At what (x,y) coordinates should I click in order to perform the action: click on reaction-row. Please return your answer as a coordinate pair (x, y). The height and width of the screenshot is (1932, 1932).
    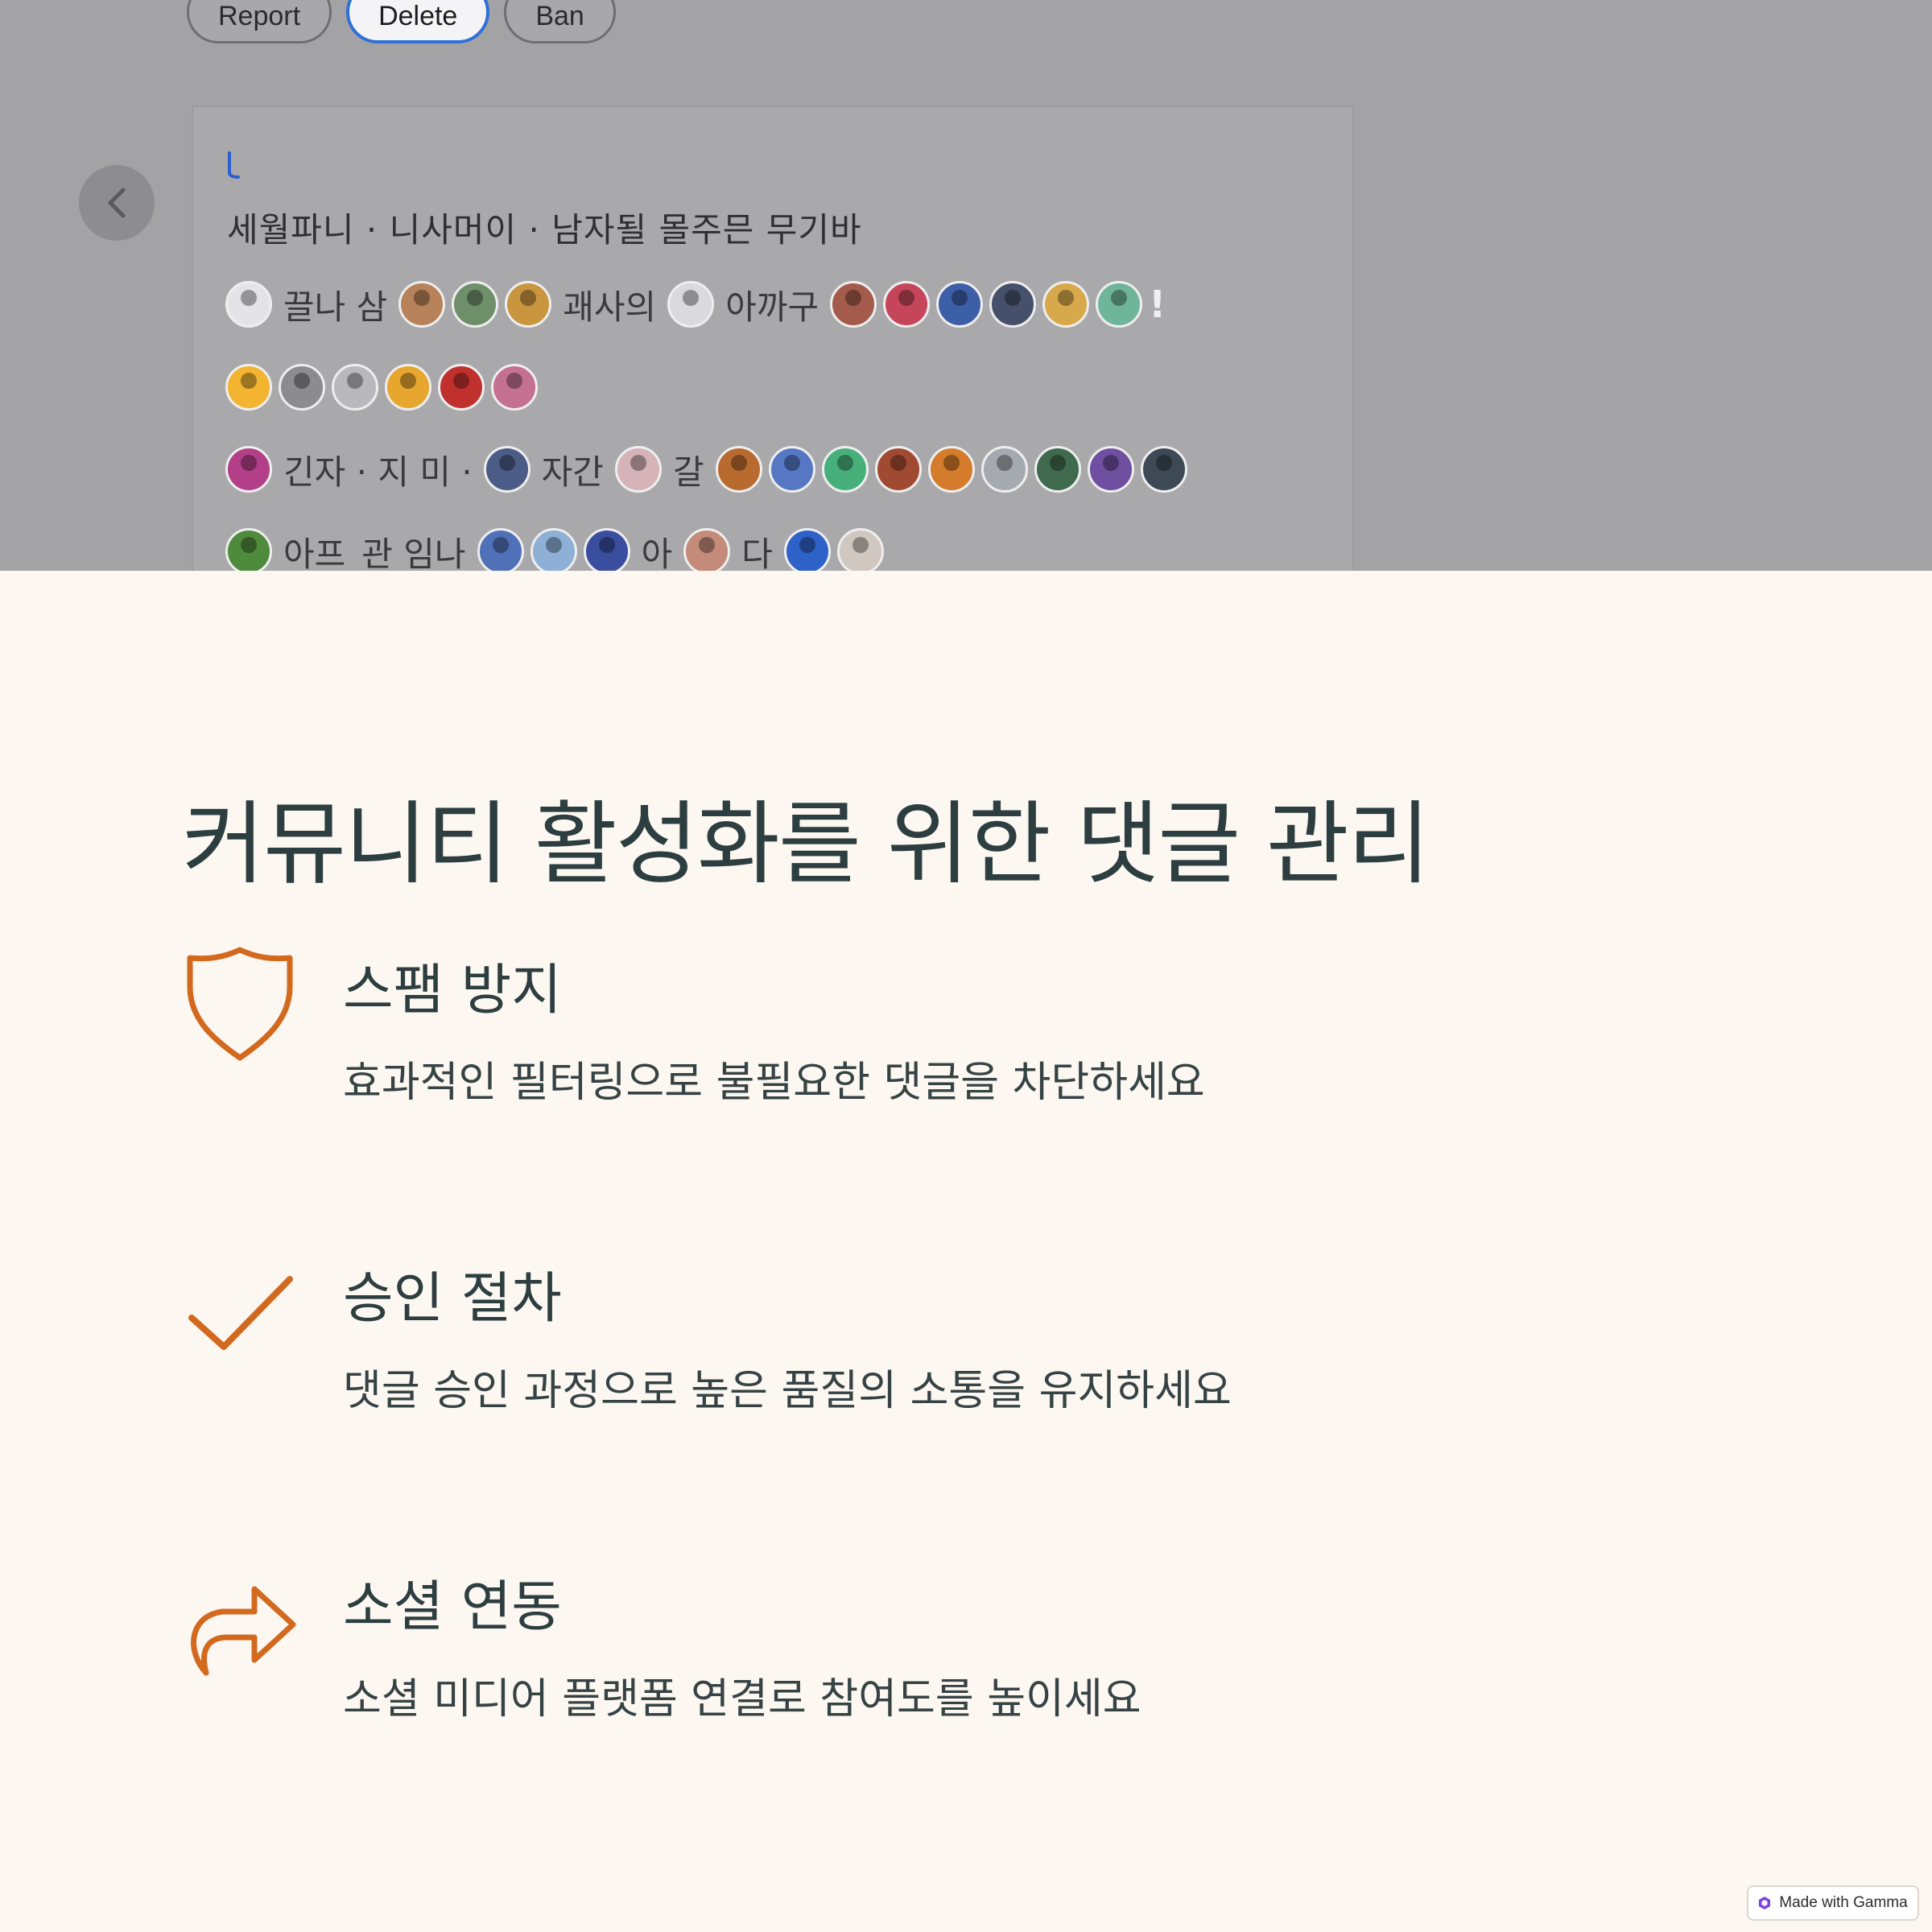
    Looking at the image, I should click on (381, 387).